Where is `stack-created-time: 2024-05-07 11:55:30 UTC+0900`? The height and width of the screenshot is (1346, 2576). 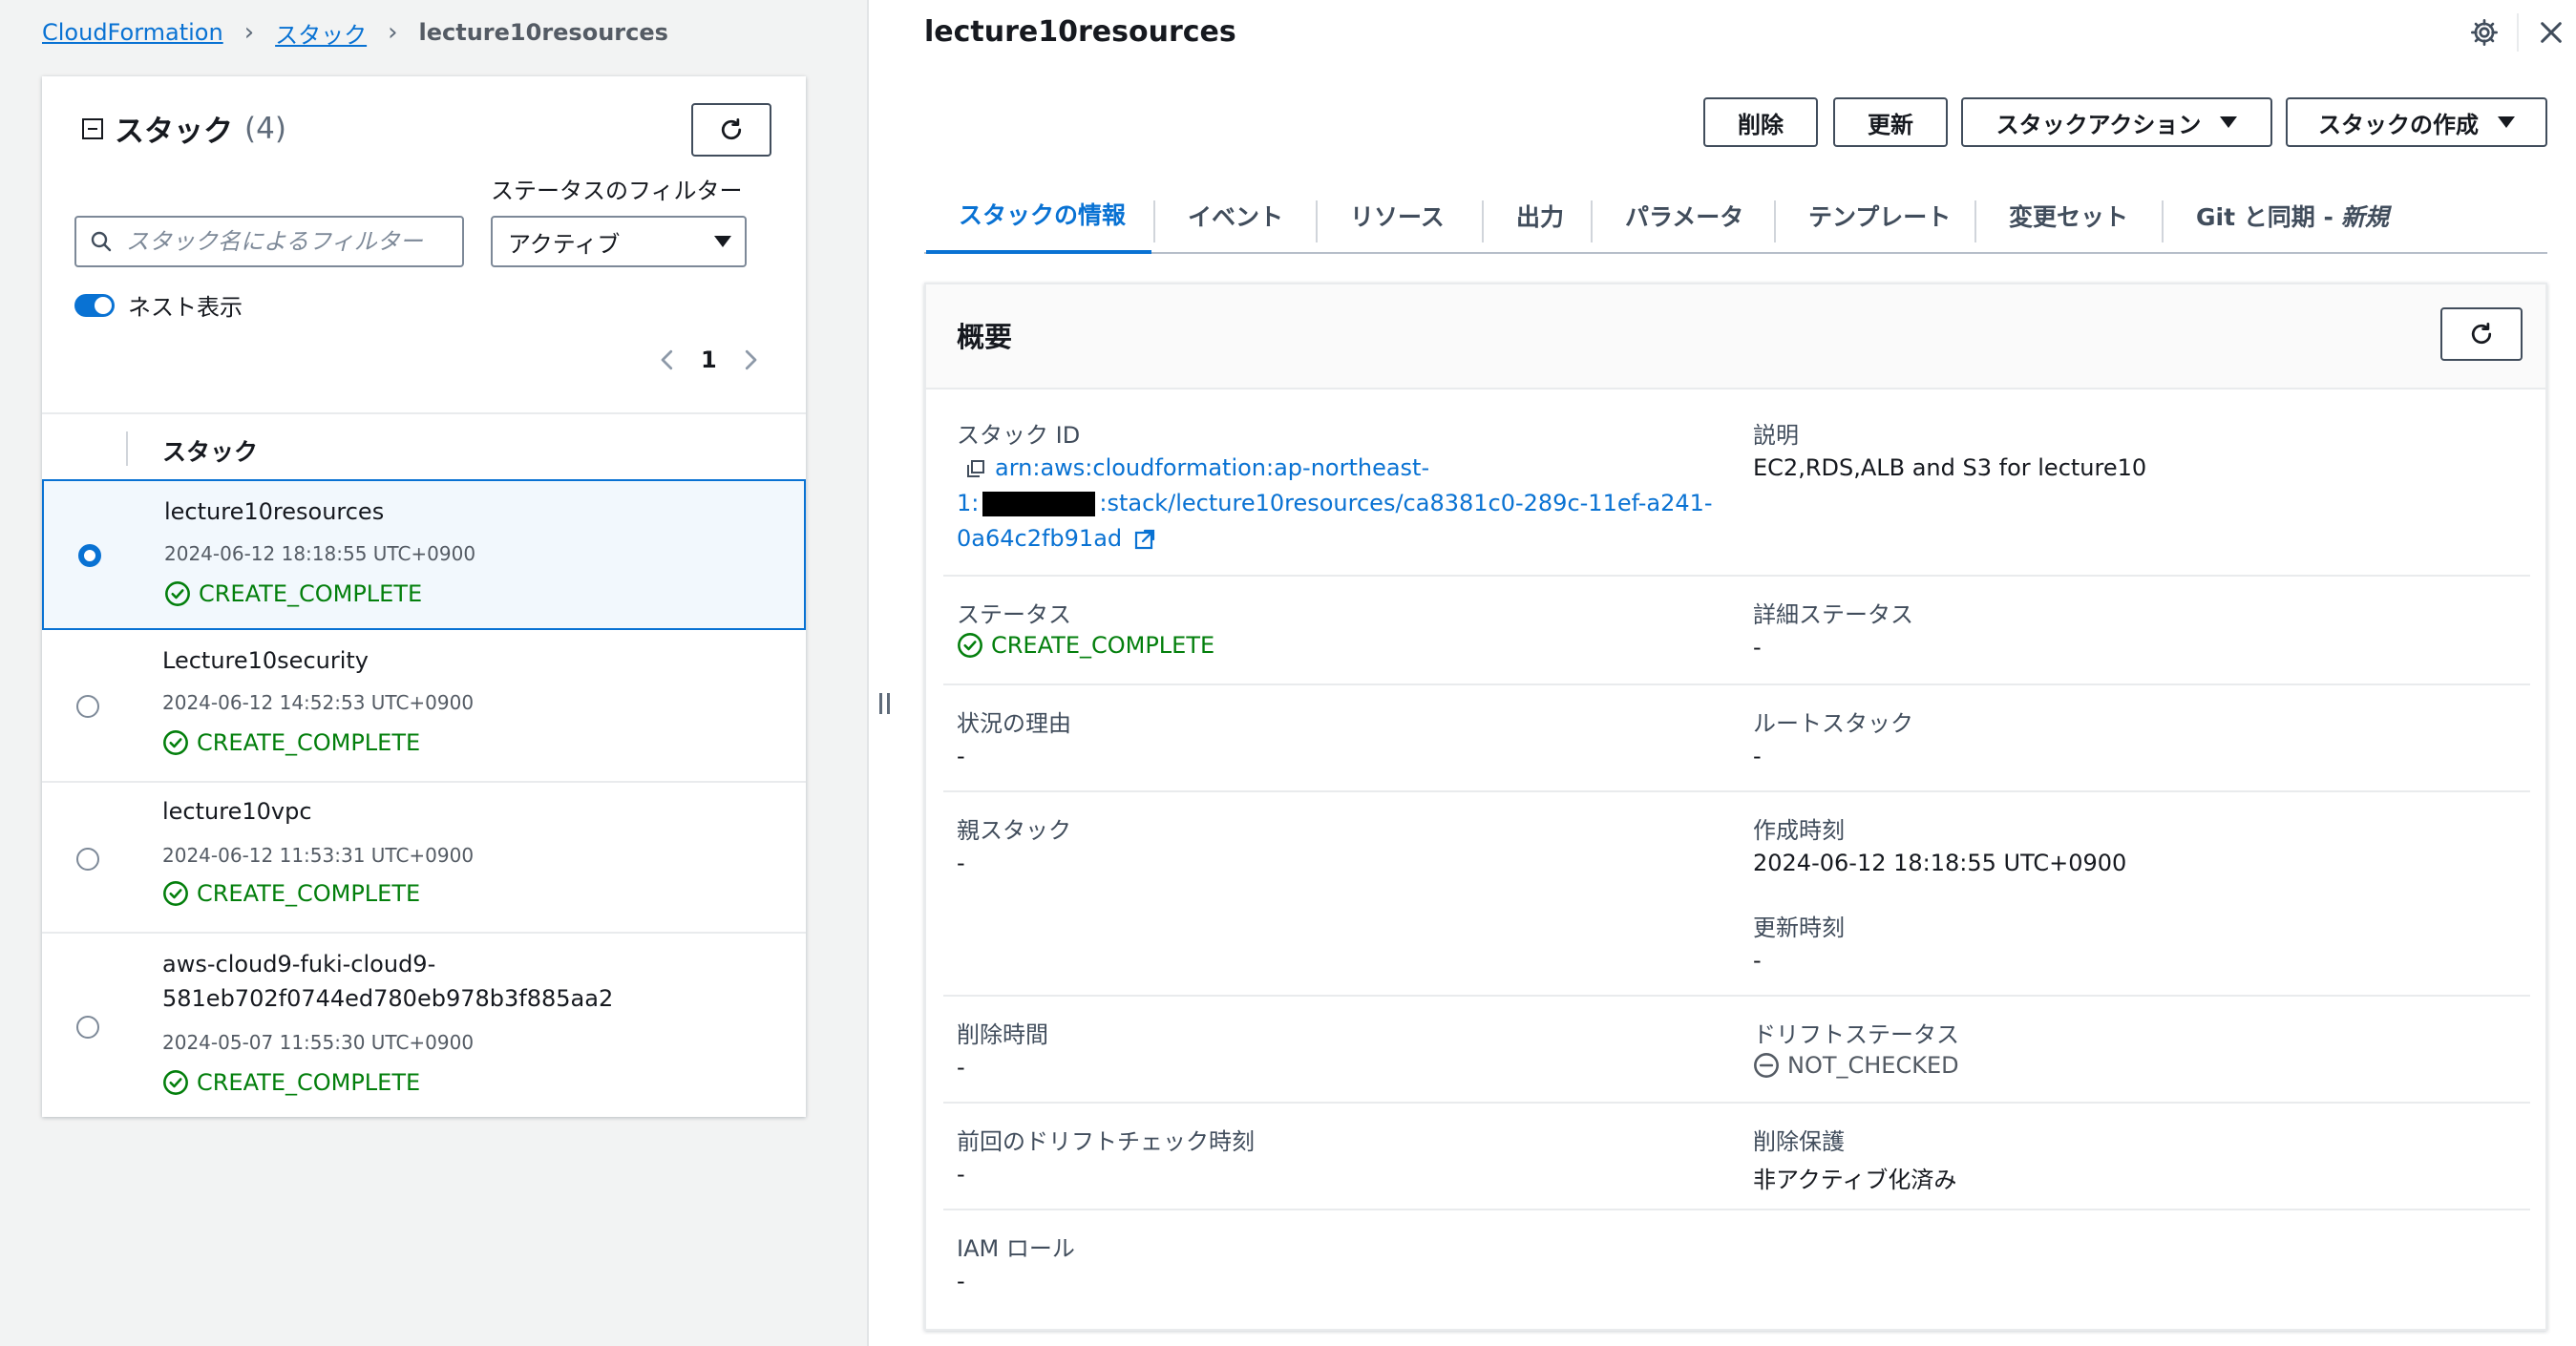
stack-created-time: 2024-05-07 11:55:30 UTC+0900 is located at coordinates (318, 1043).